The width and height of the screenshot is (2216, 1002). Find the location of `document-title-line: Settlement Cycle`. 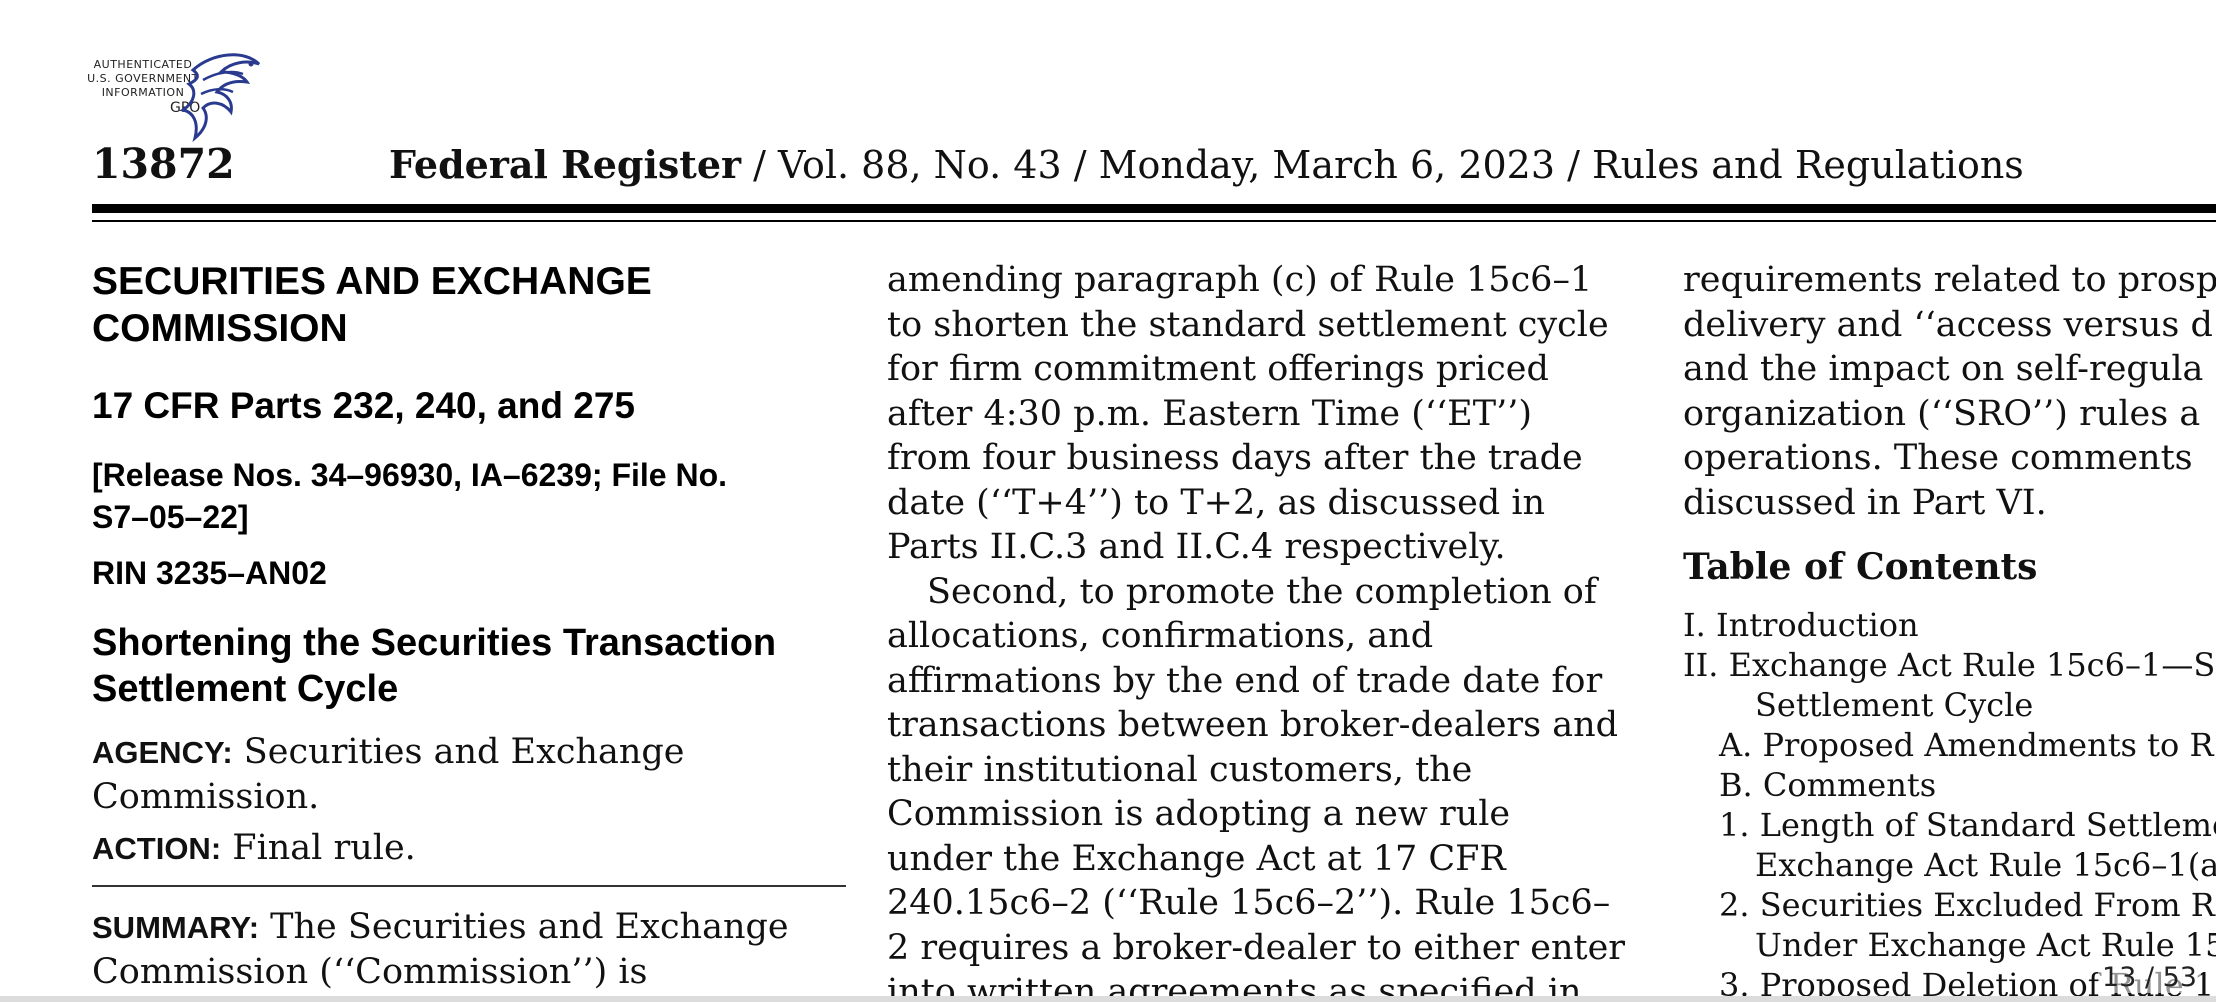

document-title-line: Settlement Cycle is located at coordinates (245, 689).